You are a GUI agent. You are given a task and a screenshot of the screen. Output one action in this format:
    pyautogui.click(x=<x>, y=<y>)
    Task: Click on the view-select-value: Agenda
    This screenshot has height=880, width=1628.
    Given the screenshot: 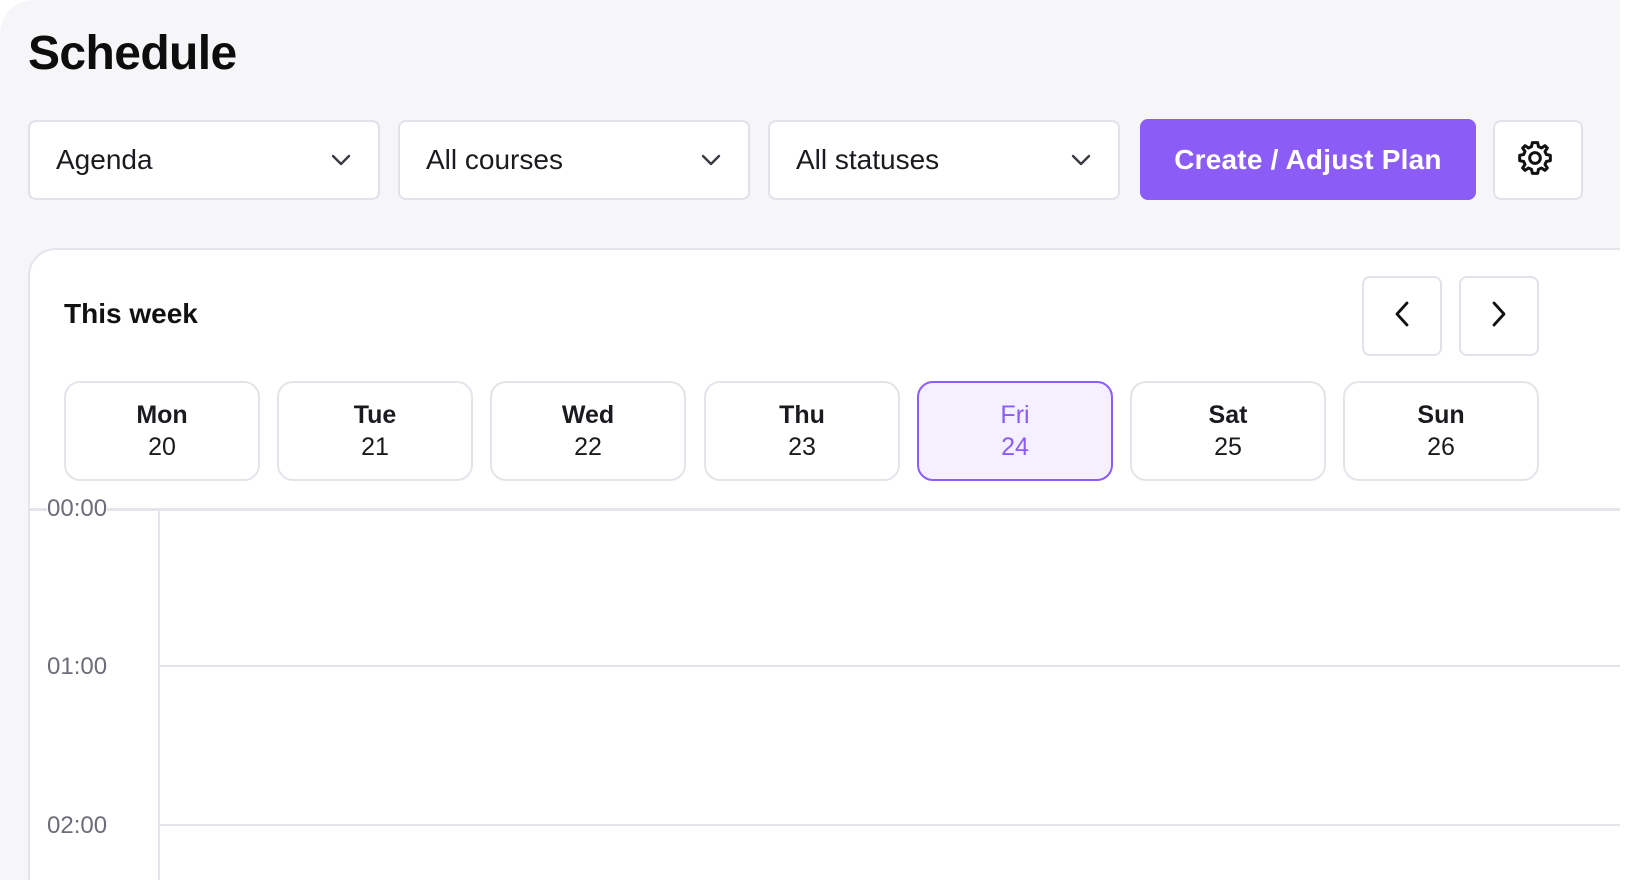 What is the action you would take?
    pyautogui.click(x=104, y=159)
    